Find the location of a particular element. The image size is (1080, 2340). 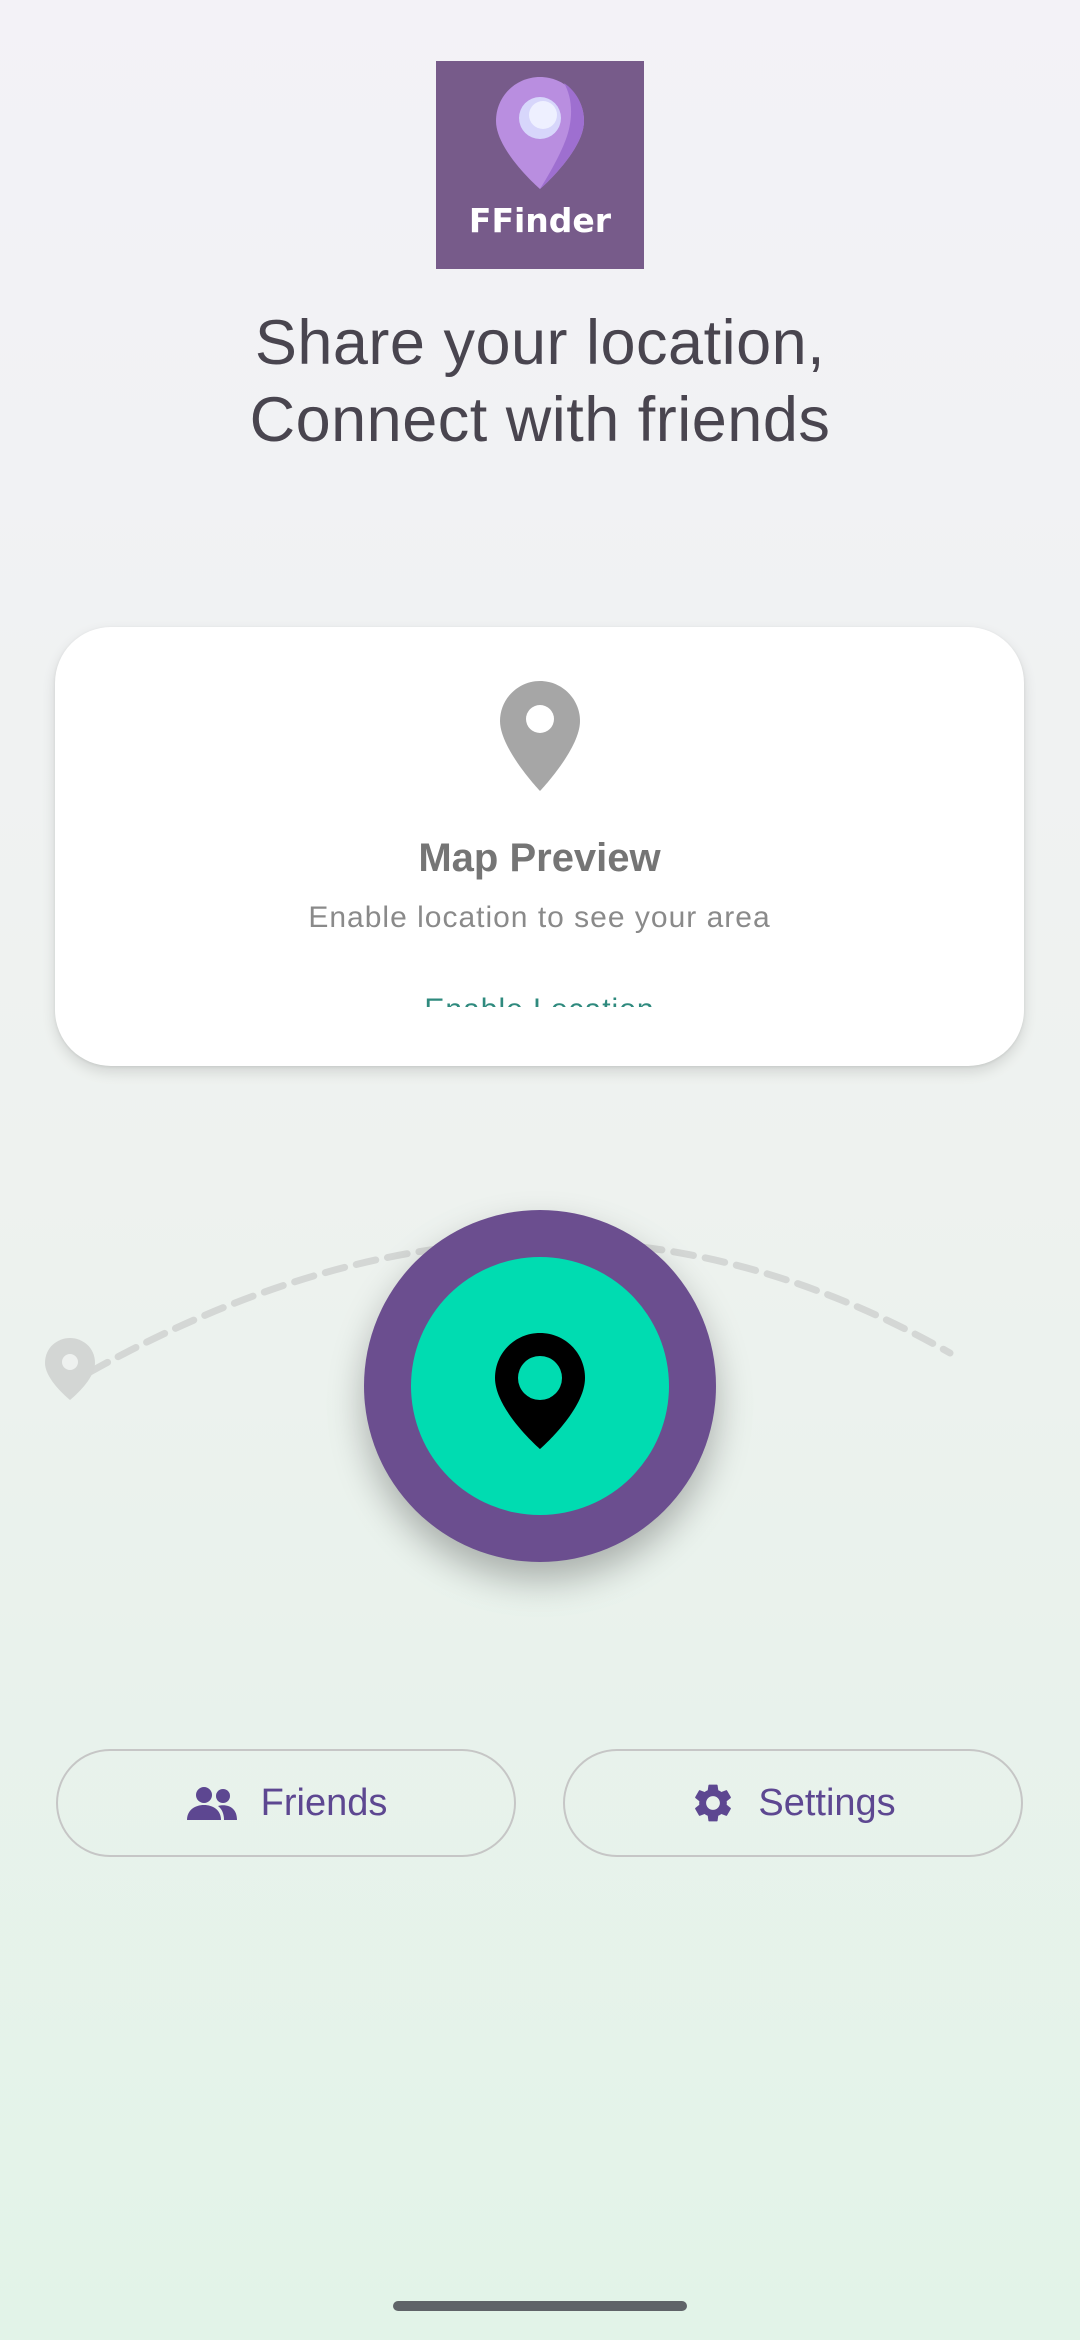

people-icon is located at coordinates (211, 1803).